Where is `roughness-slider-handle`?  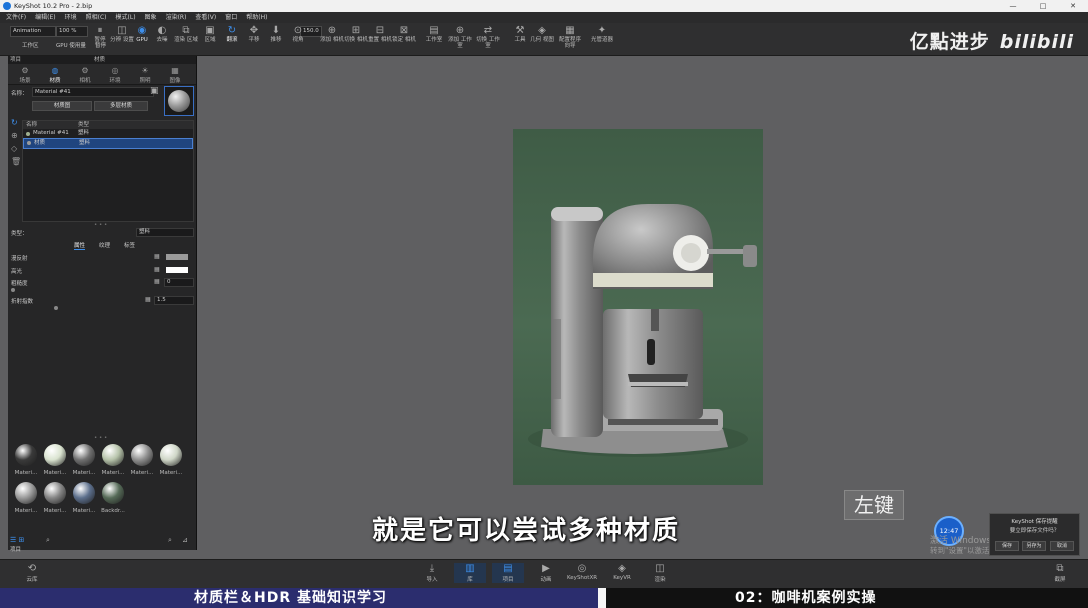
roughness-slider-handle is located at coordinates (13, 290).